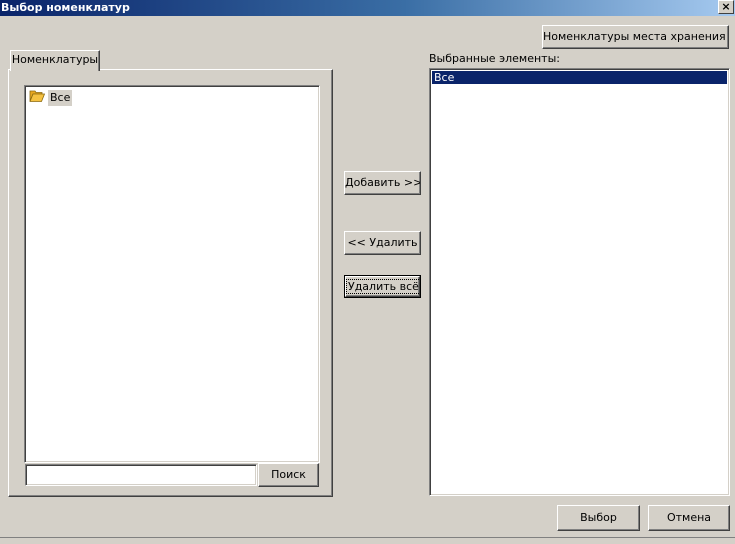 The height and width of the screenshot is (544, 735). What do you see at coordinates (444, 77) in the screenshot?
I see `list-item-label: Все` at bounding box center [444, 77].